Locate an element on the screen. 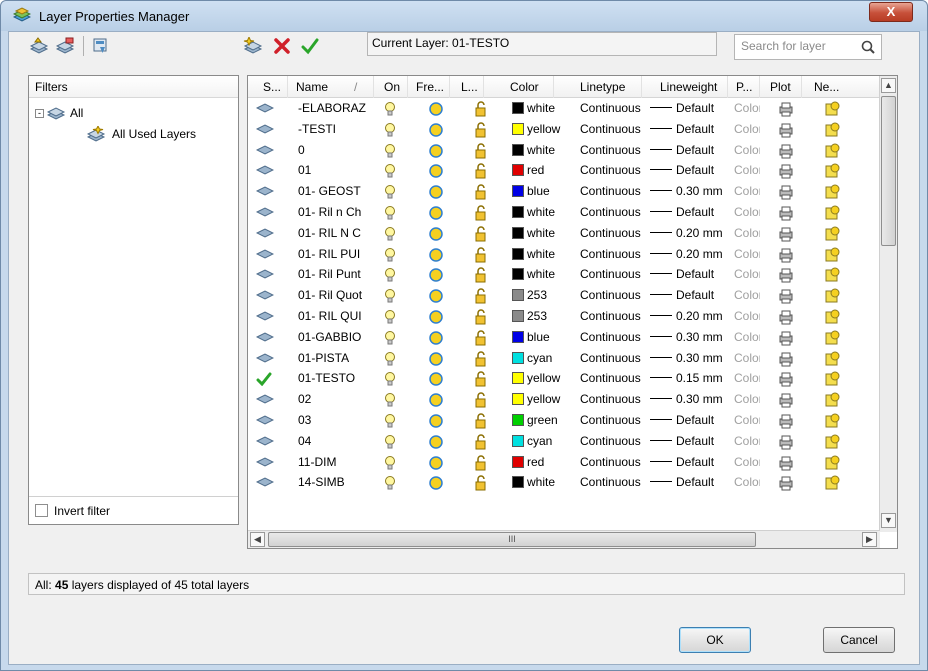 Image resolution: width=928 pixels, height=671 pixels. col-header-lineweight: Lineweight is located at coordinates (685, 87).